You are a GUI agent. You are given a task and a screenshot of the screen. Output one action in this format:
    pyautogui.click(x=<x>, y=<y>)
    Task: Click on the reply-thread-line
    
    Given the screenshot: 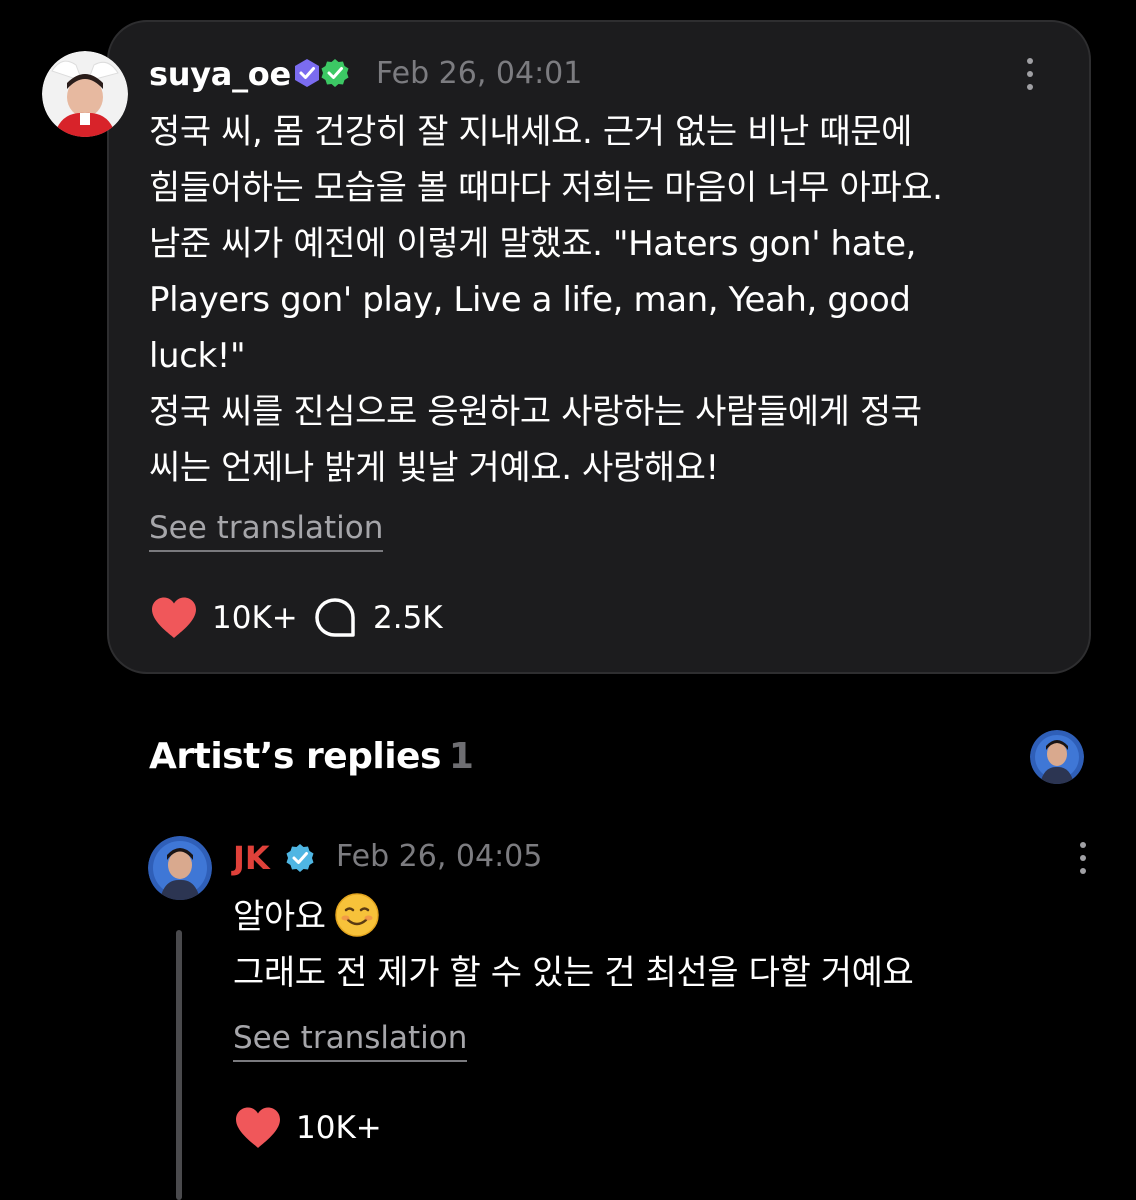 What is the action you would take?
    pyautogui.click(x=179, y=1065)
    